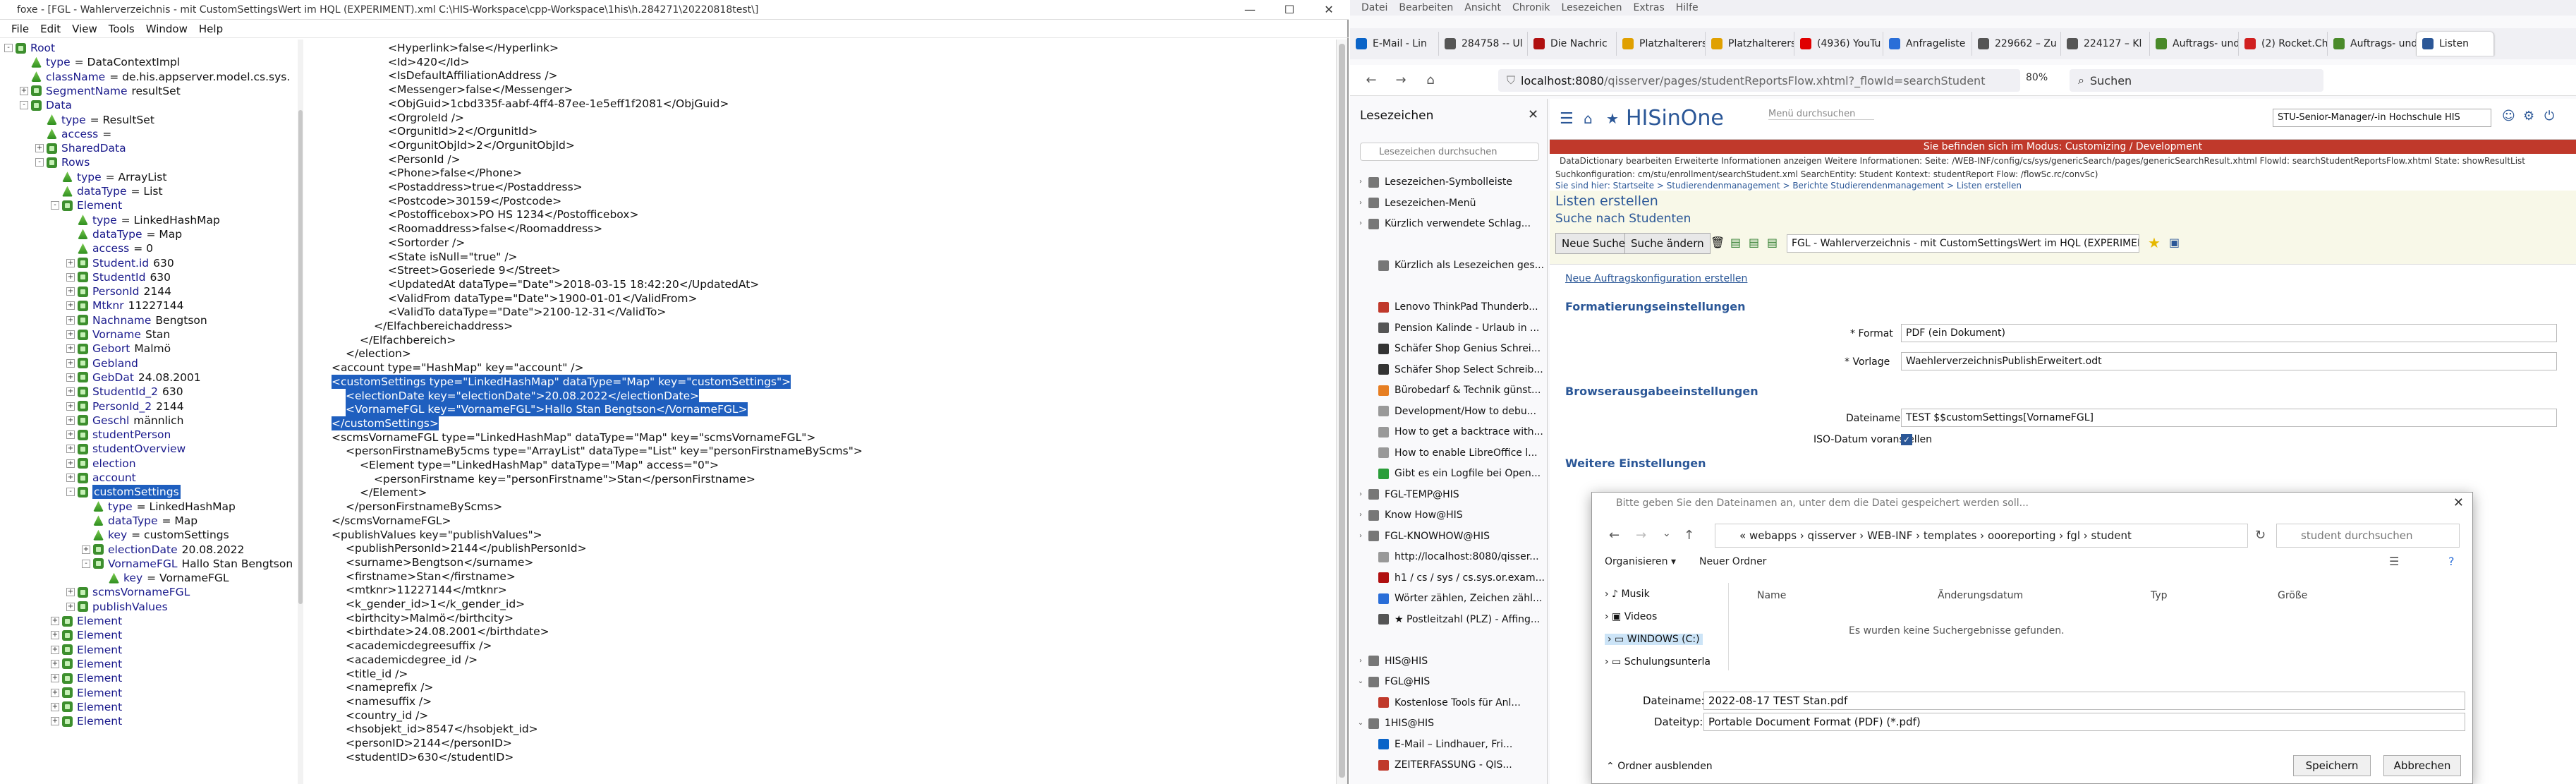 The height and width of the screenshot is (784, 2576). I want to click on browser-menu-hilfe: Hilfe, so click(1687, 7).